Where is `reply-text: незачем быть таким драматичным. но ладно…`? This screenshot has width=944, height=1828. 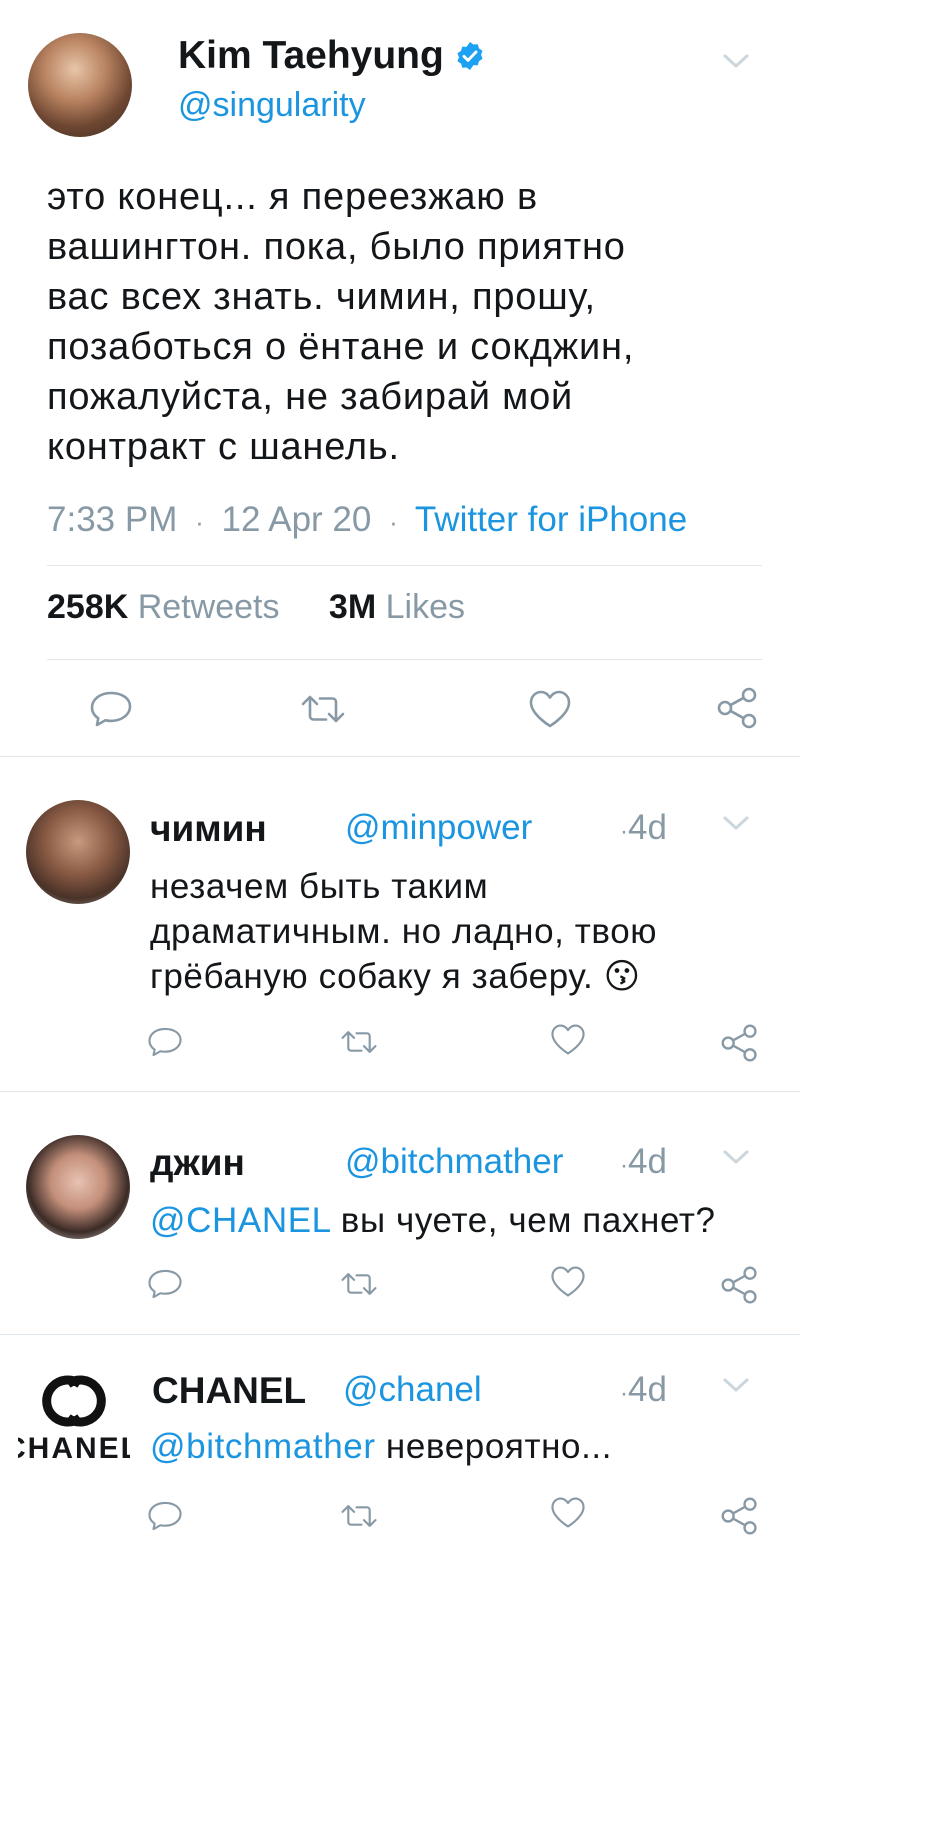
reply-text: незачем быть таким драматичным. но ладно… is located at coordinates (404, 931).